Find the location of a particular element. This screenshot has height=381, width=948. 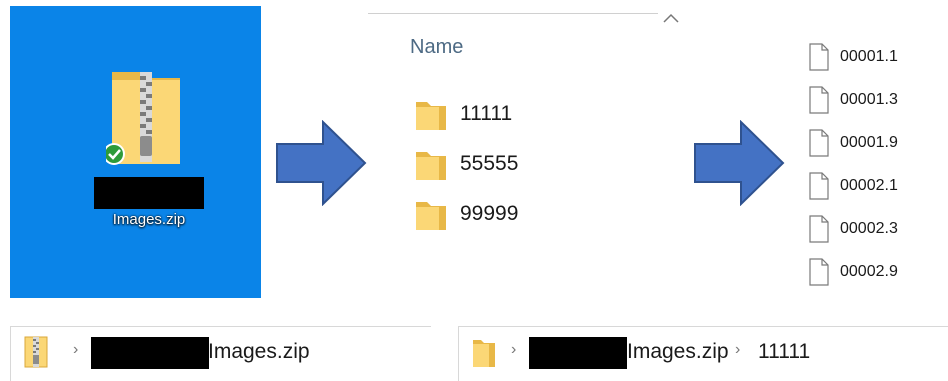

file-name: 00001.1 is located at coordinates (869, 56).